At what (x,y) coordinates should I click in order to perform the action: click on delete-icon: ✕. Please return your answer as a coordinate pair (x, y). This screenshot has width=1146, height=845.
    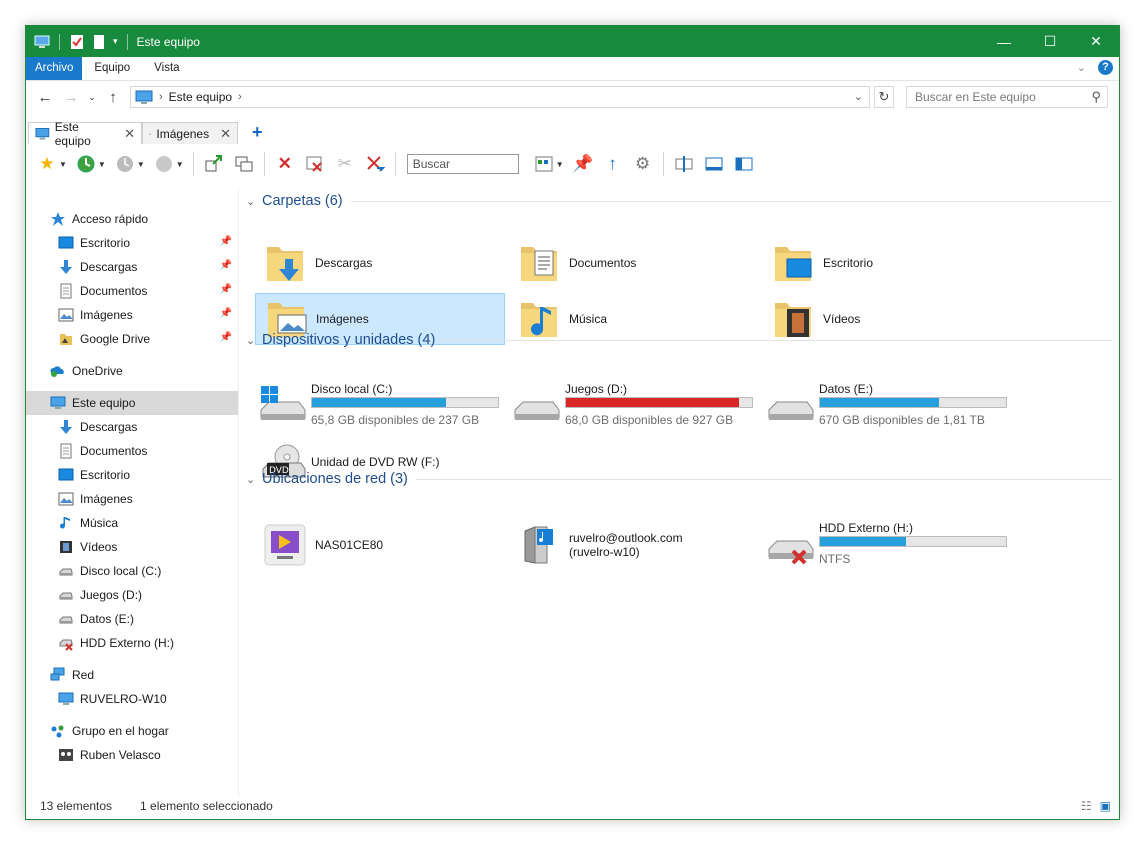
    Looking at the image, I should click on (285, 164).